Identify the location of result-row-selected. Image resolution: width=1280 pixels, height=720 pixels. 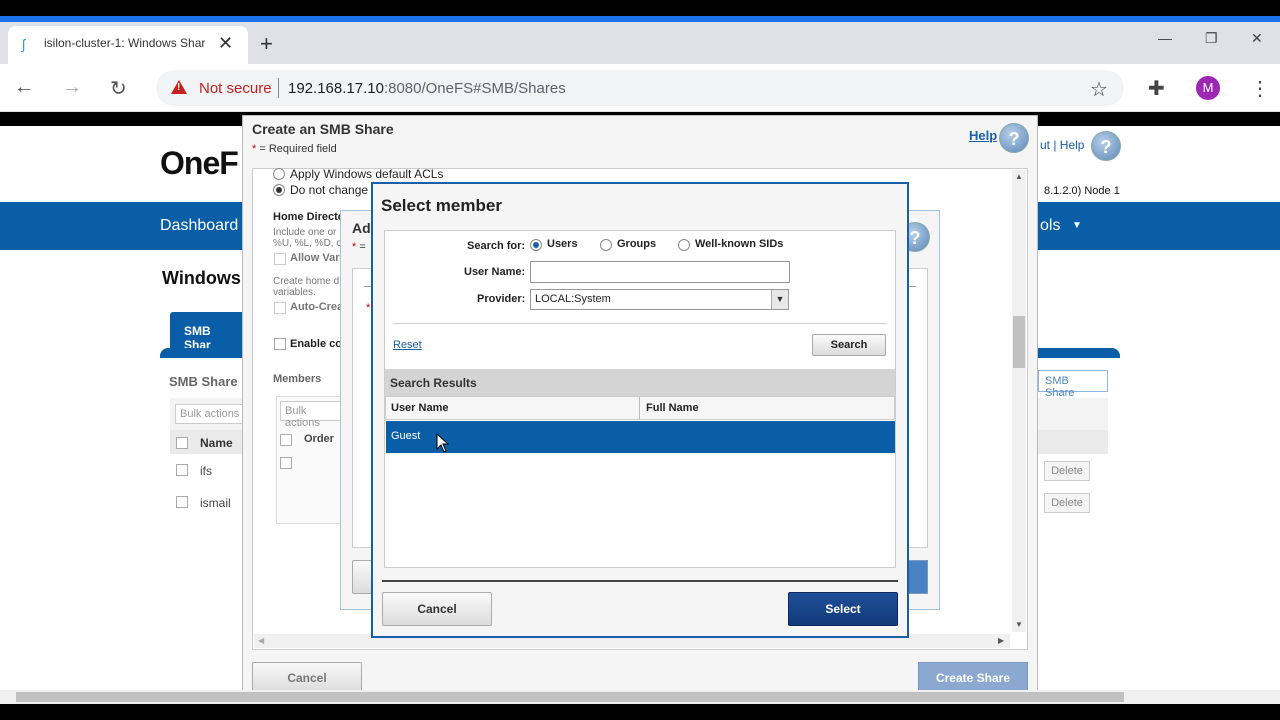
(640, 437).